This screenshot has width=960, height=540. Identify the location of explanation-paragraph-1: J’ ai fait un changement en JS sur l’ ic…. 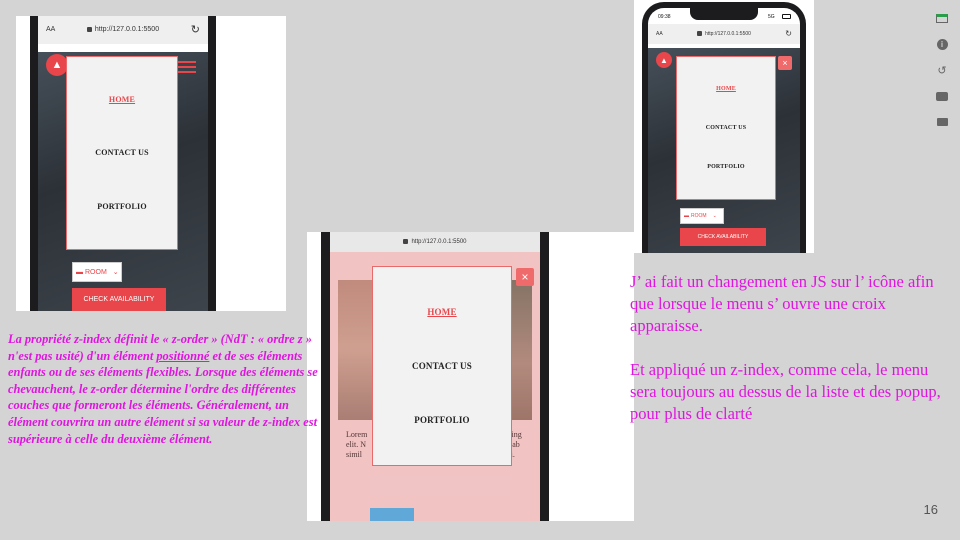
(782, 303).